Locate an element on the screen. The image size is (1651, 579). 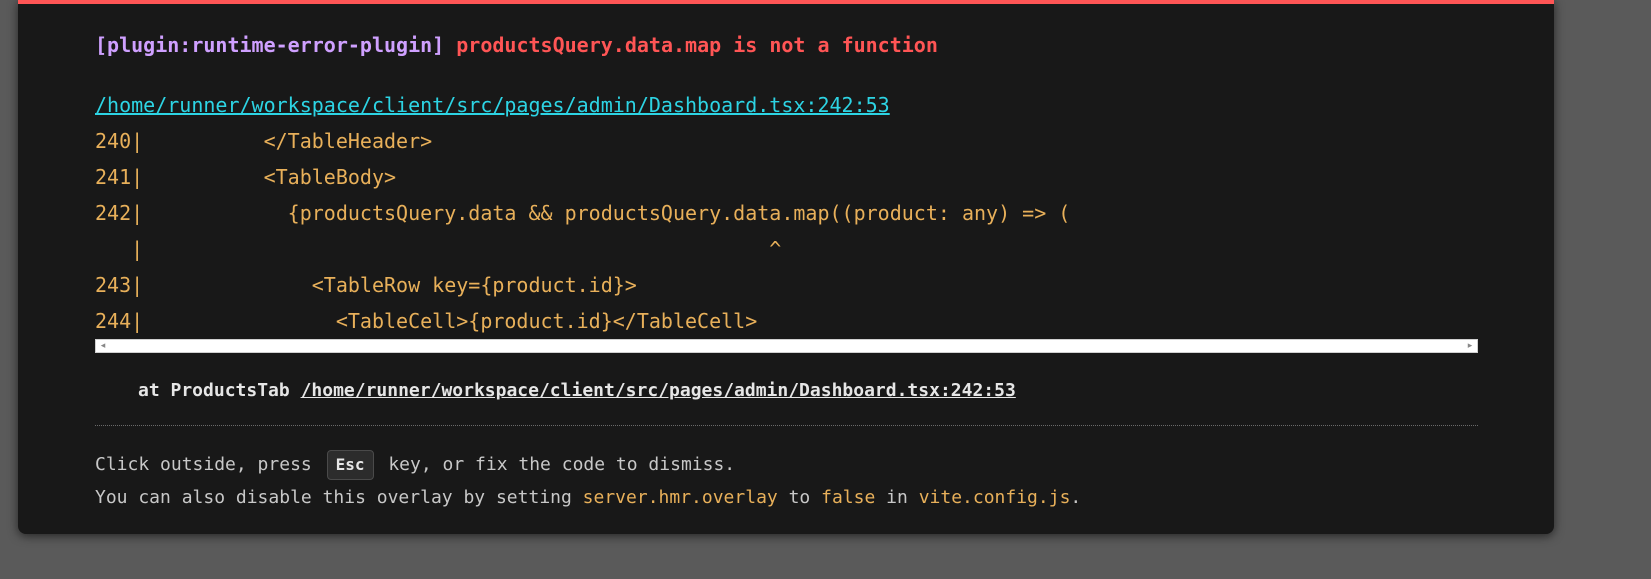
scroll-left-icon: ◂ is located at coordinates (103, 346).